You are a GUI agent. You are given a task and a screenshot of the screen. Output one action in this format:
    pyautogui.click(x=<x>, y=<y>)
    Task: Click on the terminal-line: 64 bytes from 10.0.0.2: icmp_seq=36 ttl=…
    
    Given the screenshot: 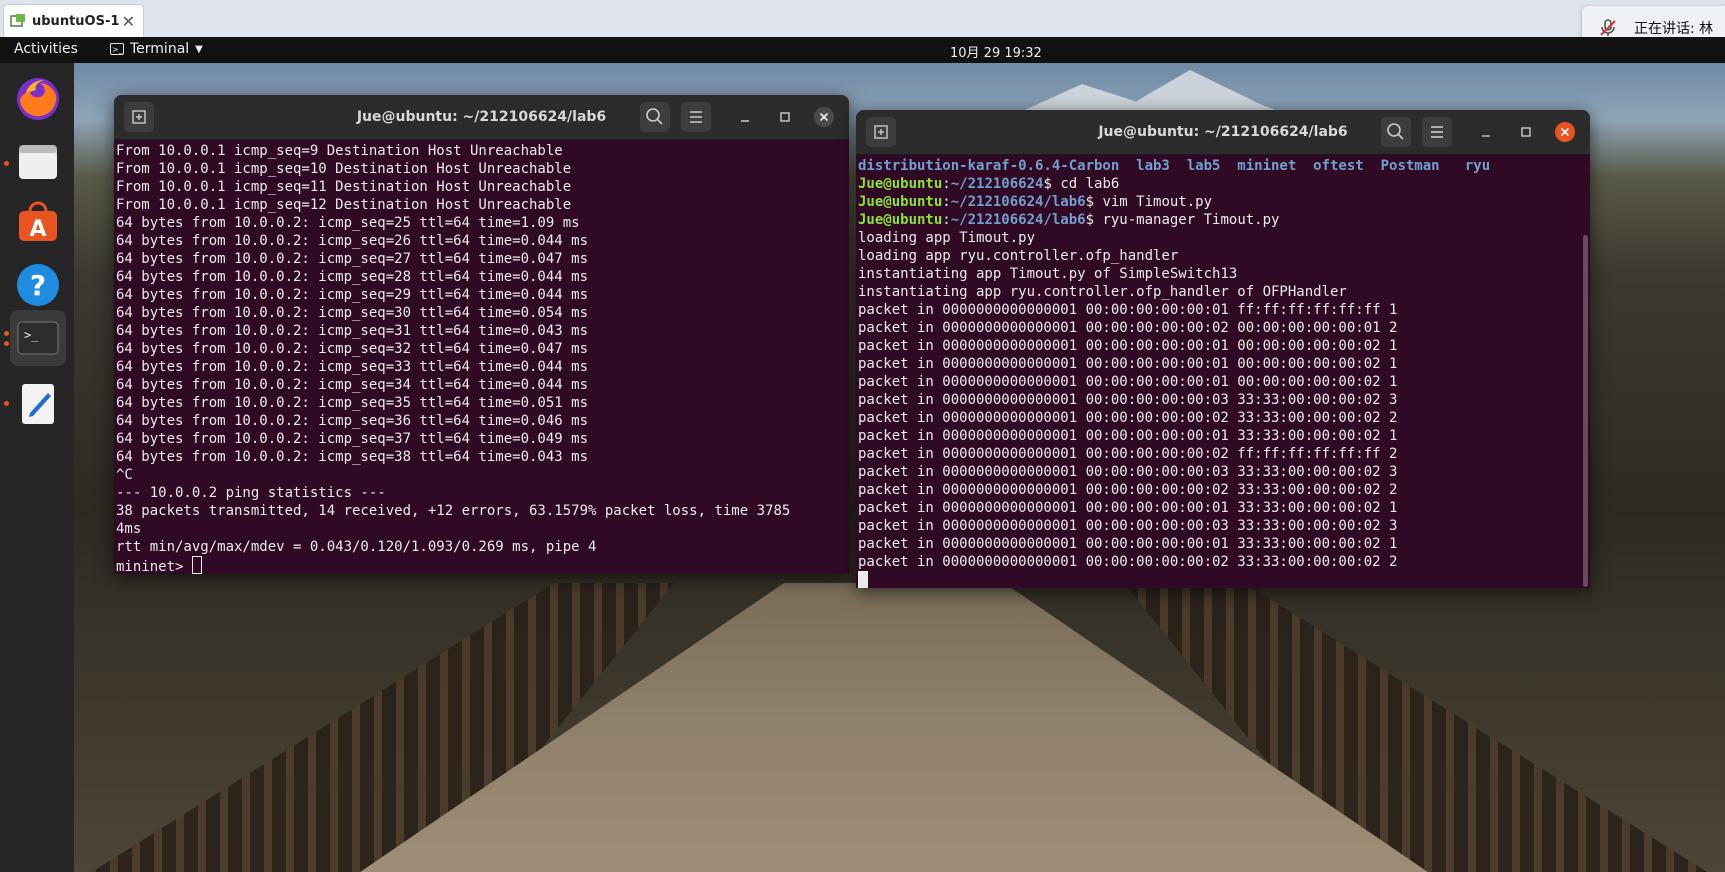 What is the action you would take?
    pyautogui.click(x=352, y=421)
    